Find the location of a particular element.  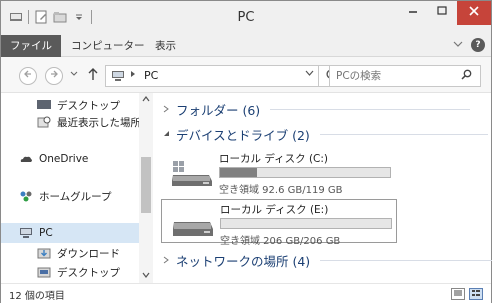

search-input is located at coordinates (390, 76).